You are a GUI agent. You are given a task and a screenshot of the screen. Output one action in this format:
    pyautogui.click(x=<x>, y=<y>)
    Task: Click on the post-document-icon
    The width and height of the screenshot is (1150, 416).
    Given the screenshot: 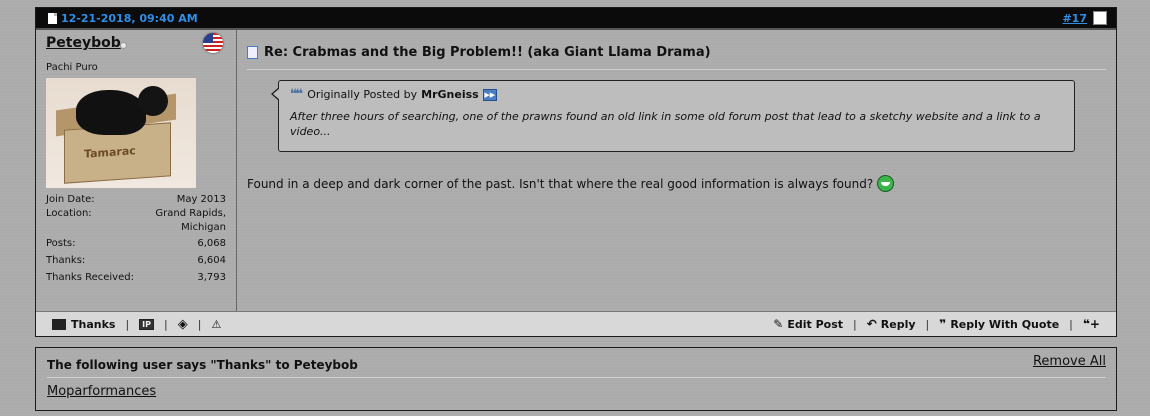 What is the action you would take?
    pyautogui.click(x=252, y=52)
    